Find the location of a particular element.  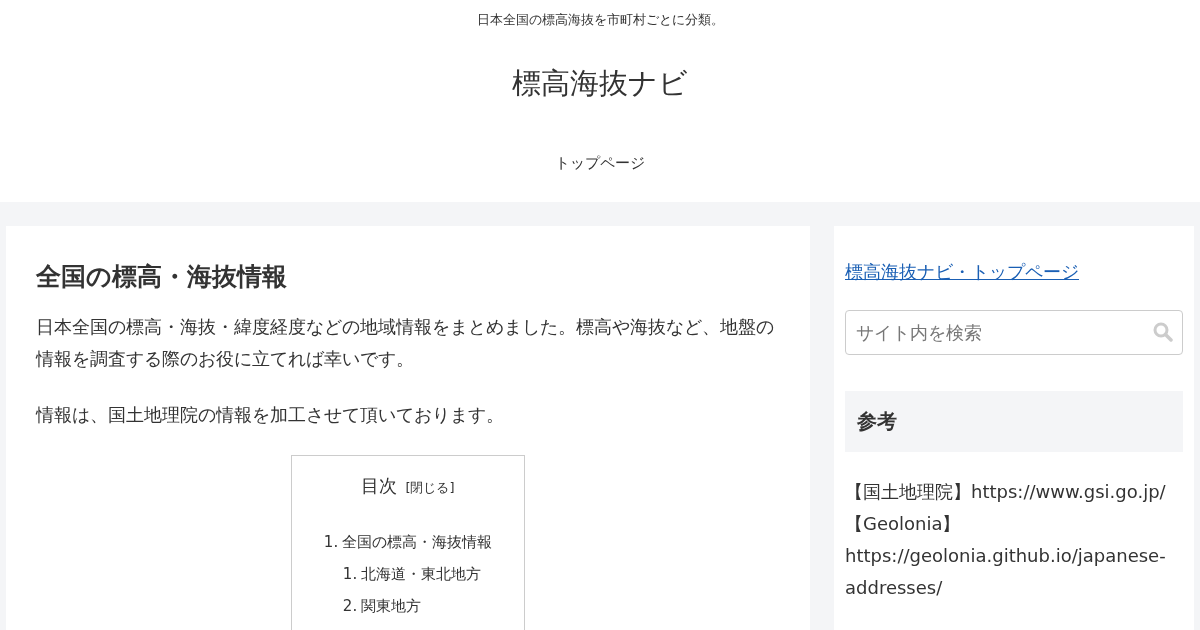

toc-title: 目次 is located at coordinates (379, 486).